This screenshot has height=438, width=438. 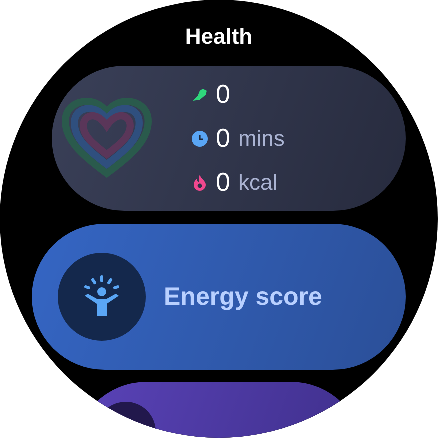 What do you see at coordinates (107, 138) in the screenshot?
I see `heart-rings-icon` at bounding box center [107, 138].